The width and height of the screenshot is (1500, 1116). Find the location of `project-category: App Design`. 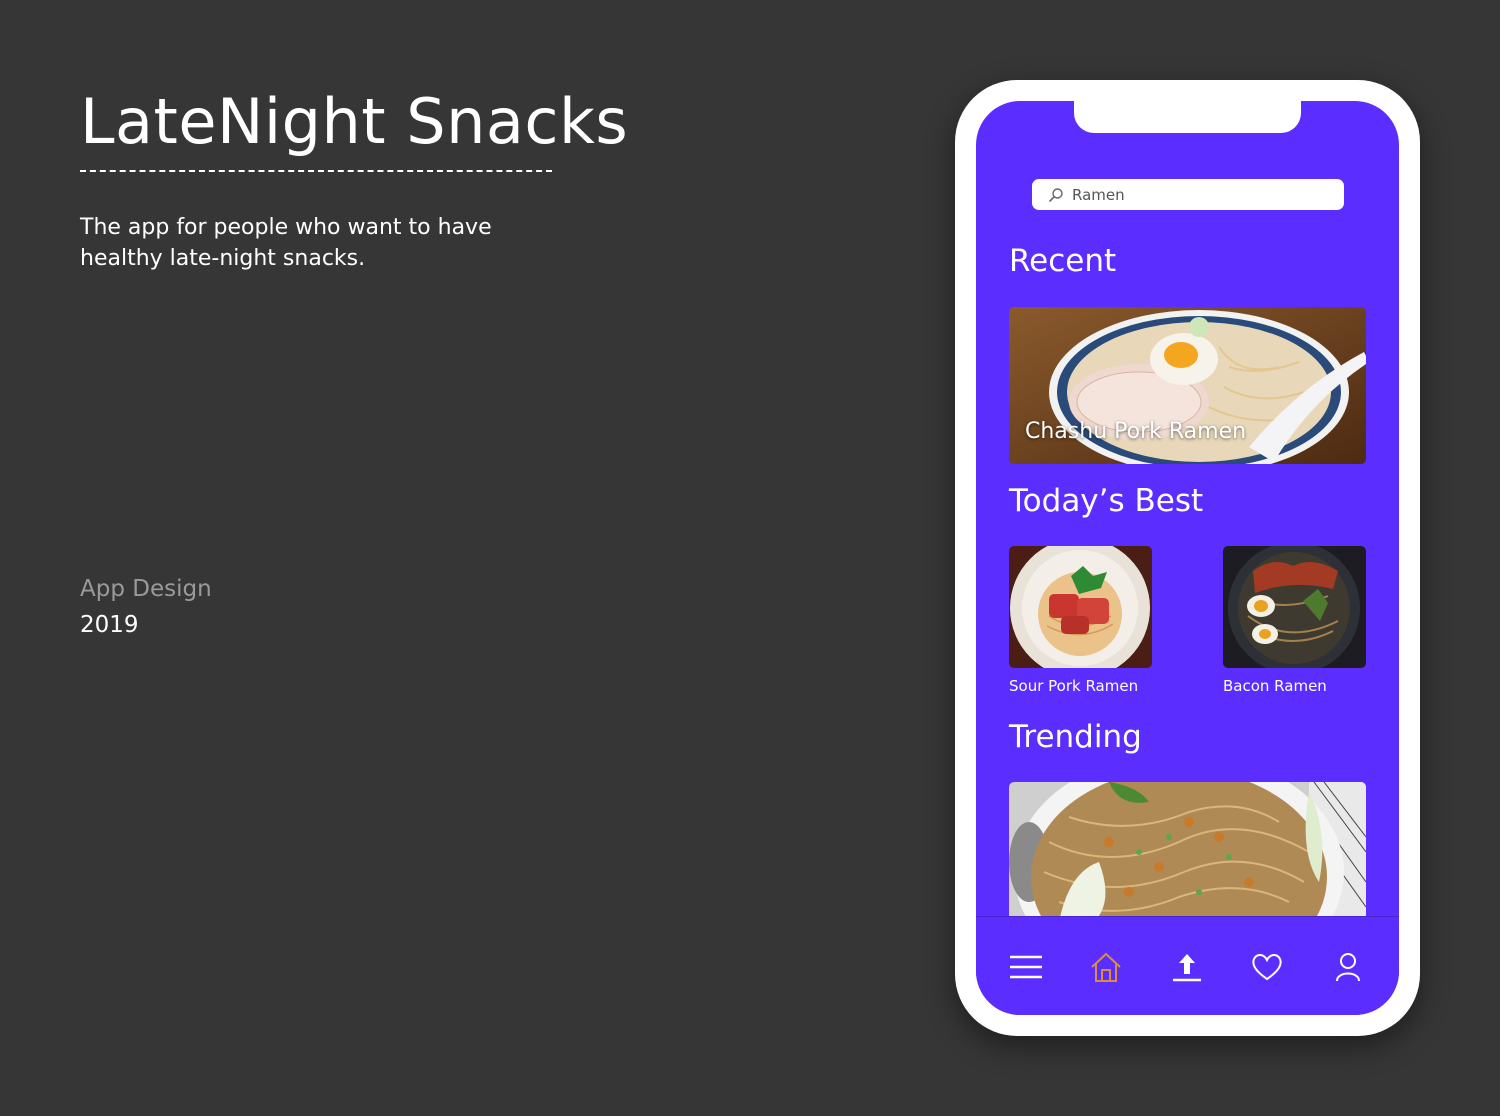

project-category: App Design is located at coordinates (146, 589).